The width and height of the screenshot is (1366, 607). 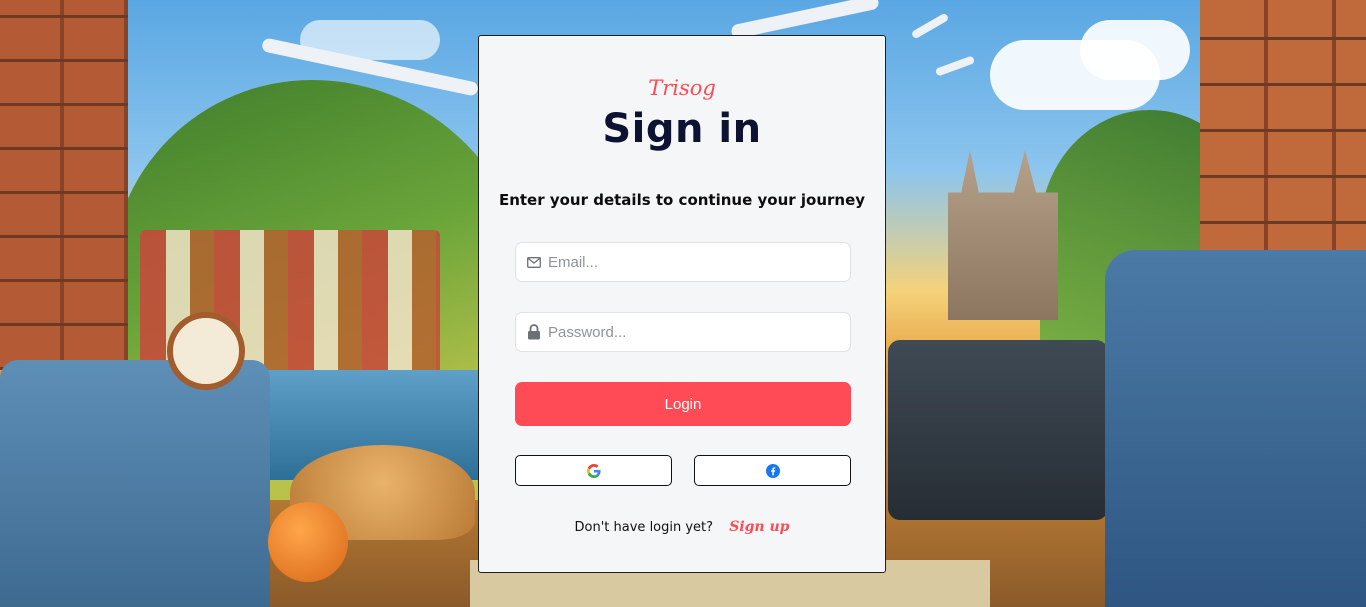 What do you see at coordinates (534, 332) in the screenshot?
I see `lock-icon` at bounding box center [534, 332].